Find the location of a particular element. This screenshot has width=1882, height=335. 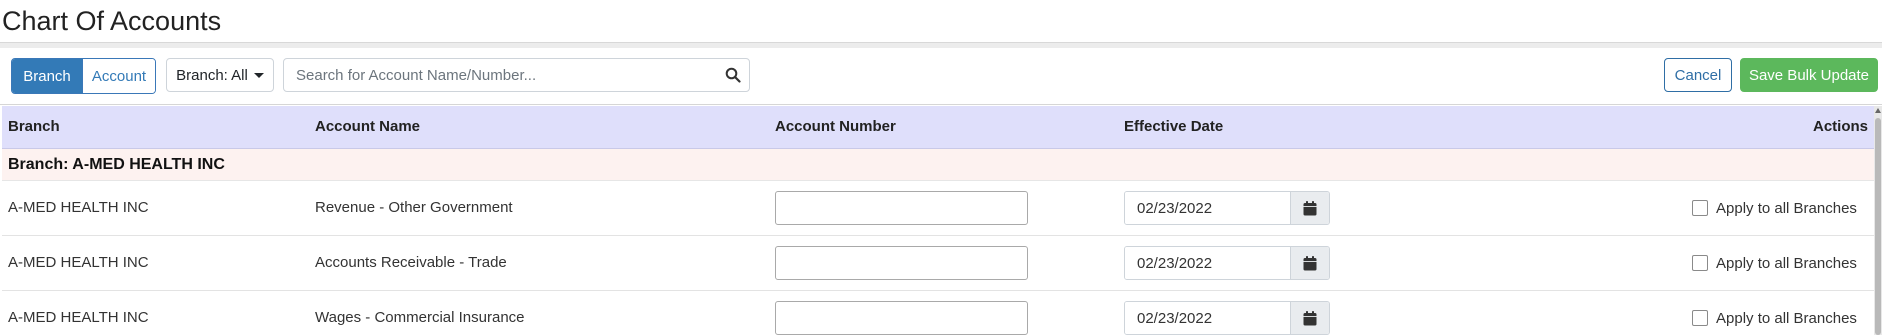

view-toggle: Branch Account is located at coordinates (83, 76).